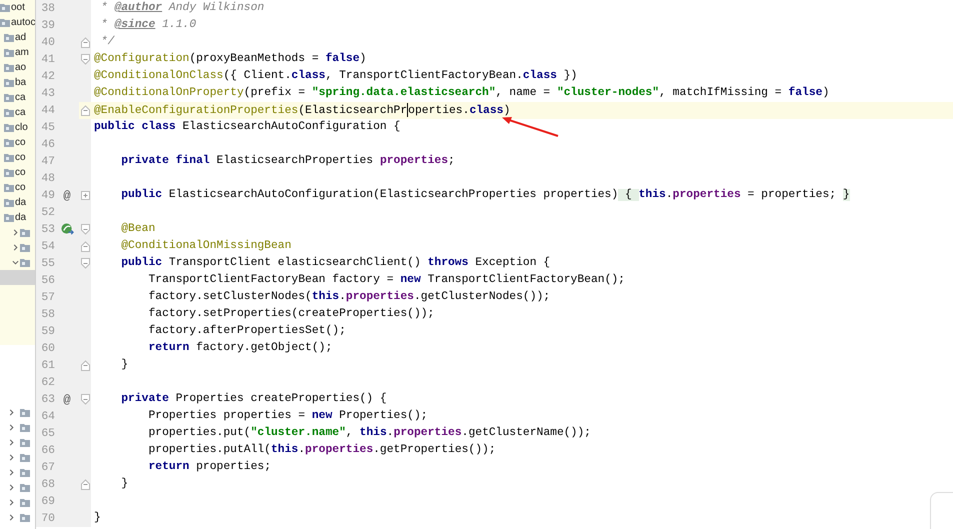 This screenshot has height=529, width=953. What do you see at coordinates (253, 399) in the screenshot?
I see `code-line: private Properties createProperties() {` at bounding box center [253, 399].